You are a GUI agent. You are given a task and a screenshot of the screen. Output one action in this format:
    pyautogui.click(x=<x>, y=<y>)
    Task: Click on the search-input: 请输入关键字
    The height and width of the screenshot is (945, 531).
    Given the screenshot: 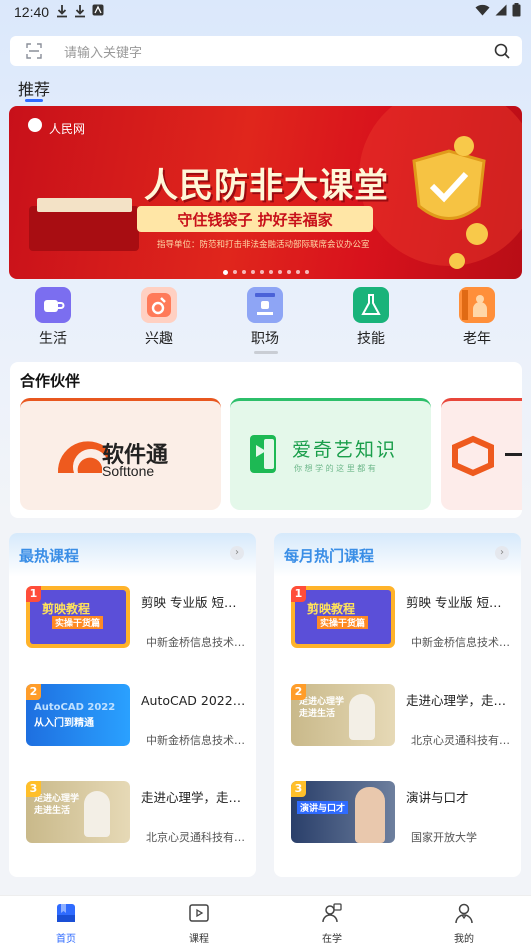 What is the action you would take?
    pyautogui.click(x=103, y=51)
    